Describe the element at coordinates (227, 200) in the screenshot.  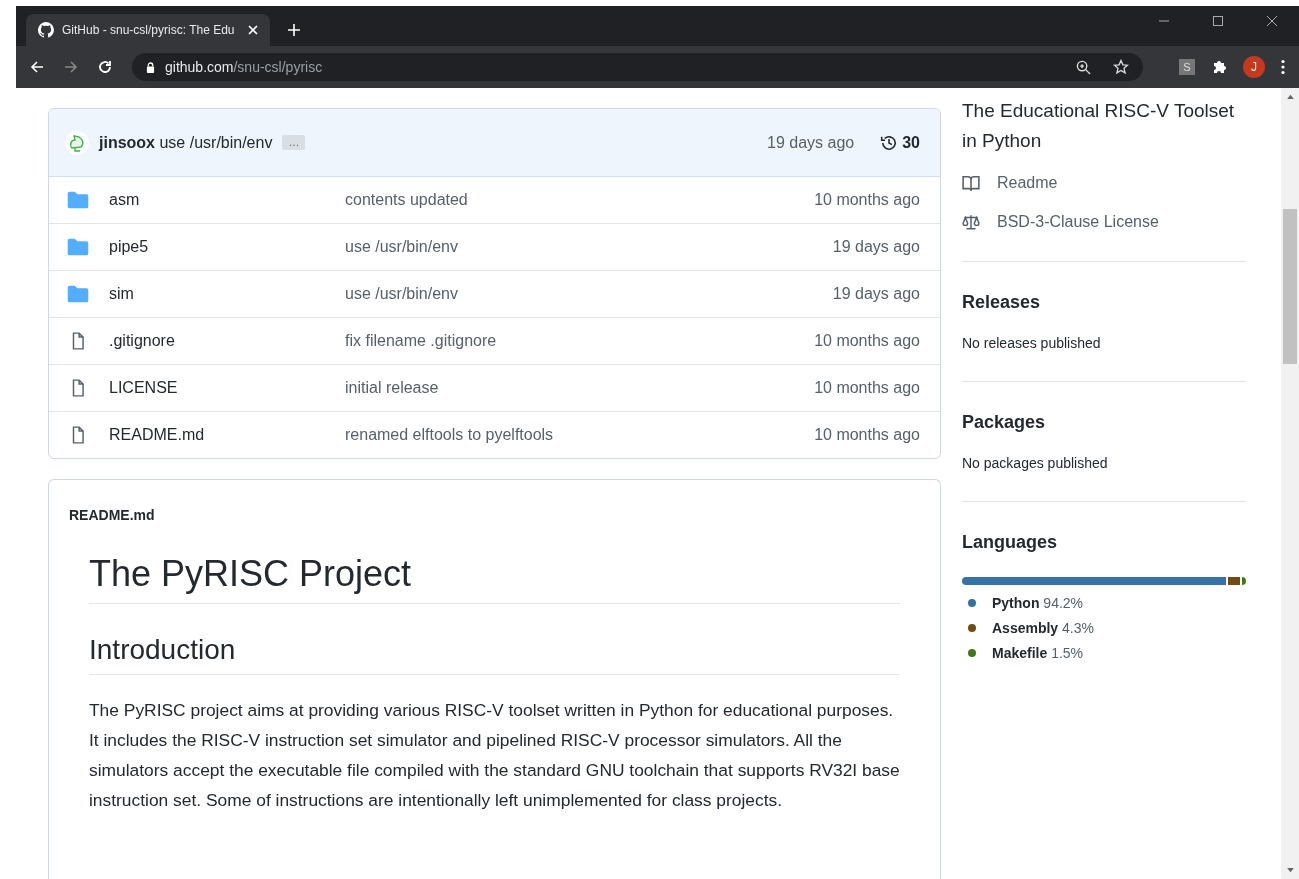
I see `file-name-link: asm` at that location.